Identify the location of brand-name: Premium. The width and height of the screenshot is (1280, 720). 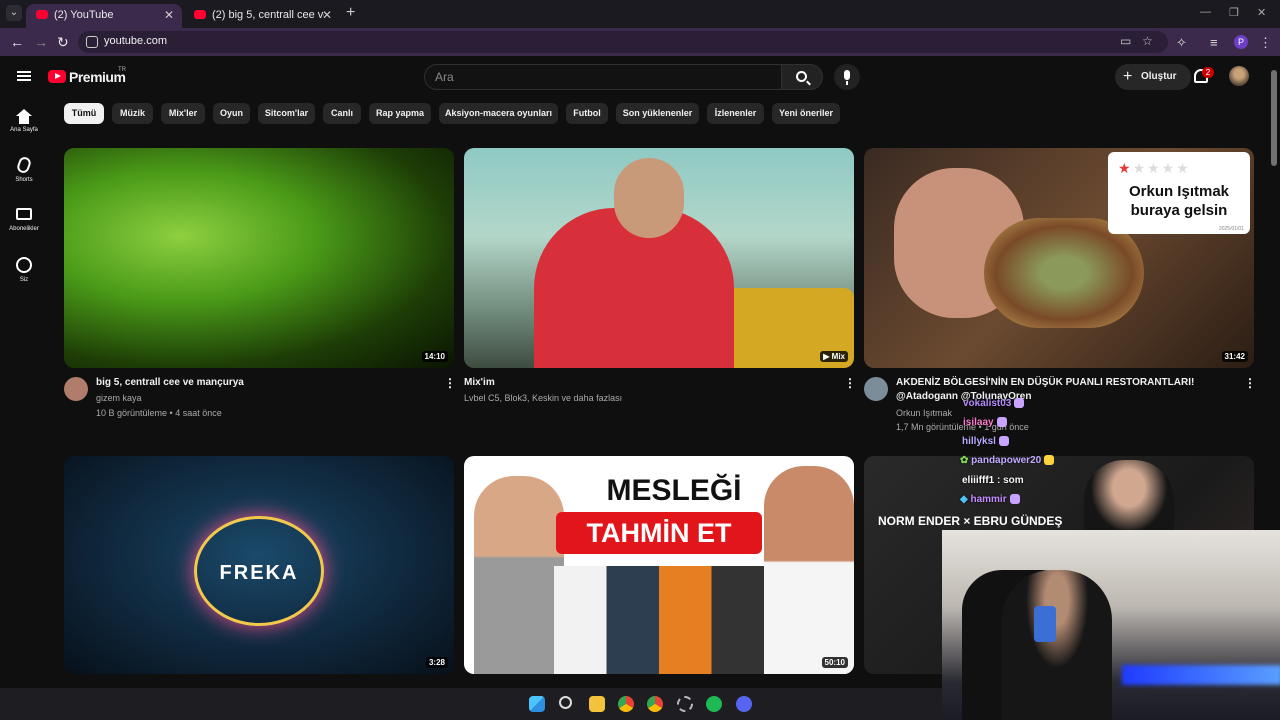
(97, 77).